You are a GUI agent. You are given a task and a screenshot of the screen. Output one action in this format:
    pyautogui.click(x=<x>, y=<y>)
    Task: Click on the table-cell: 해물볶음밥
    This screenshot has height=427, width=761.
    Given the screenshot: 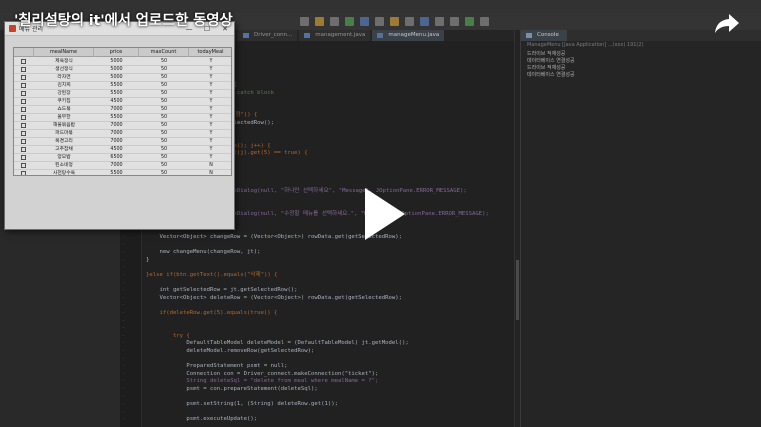 What is the action you would take?
    pyautogui.click(x=64, y=125)
    